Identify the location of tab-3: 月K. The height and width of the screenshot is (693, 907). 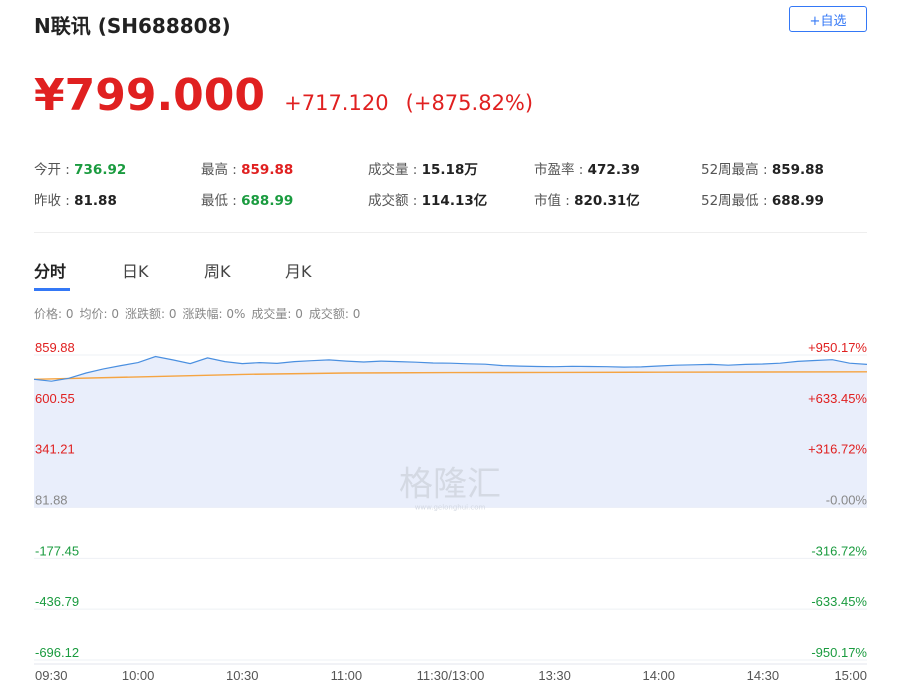
(298, 270).